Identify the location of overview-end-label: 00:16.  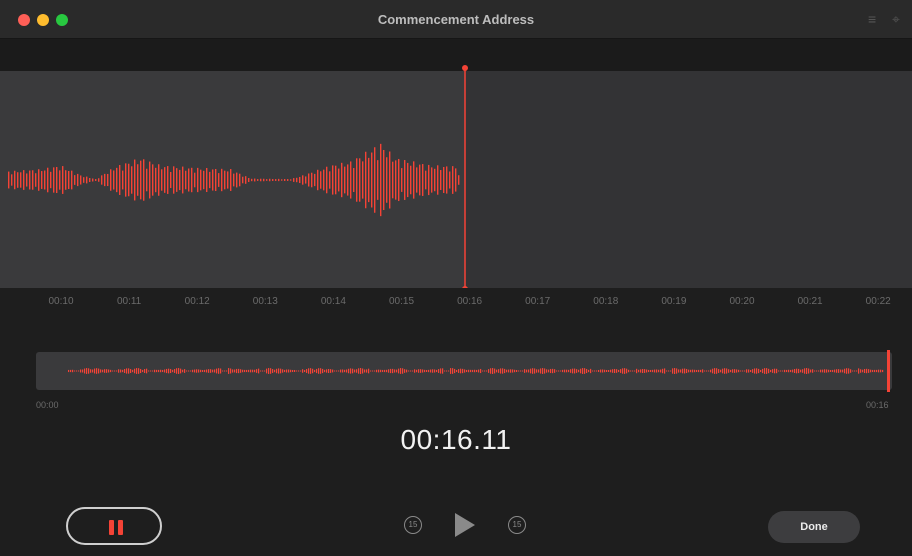
(877, 405).